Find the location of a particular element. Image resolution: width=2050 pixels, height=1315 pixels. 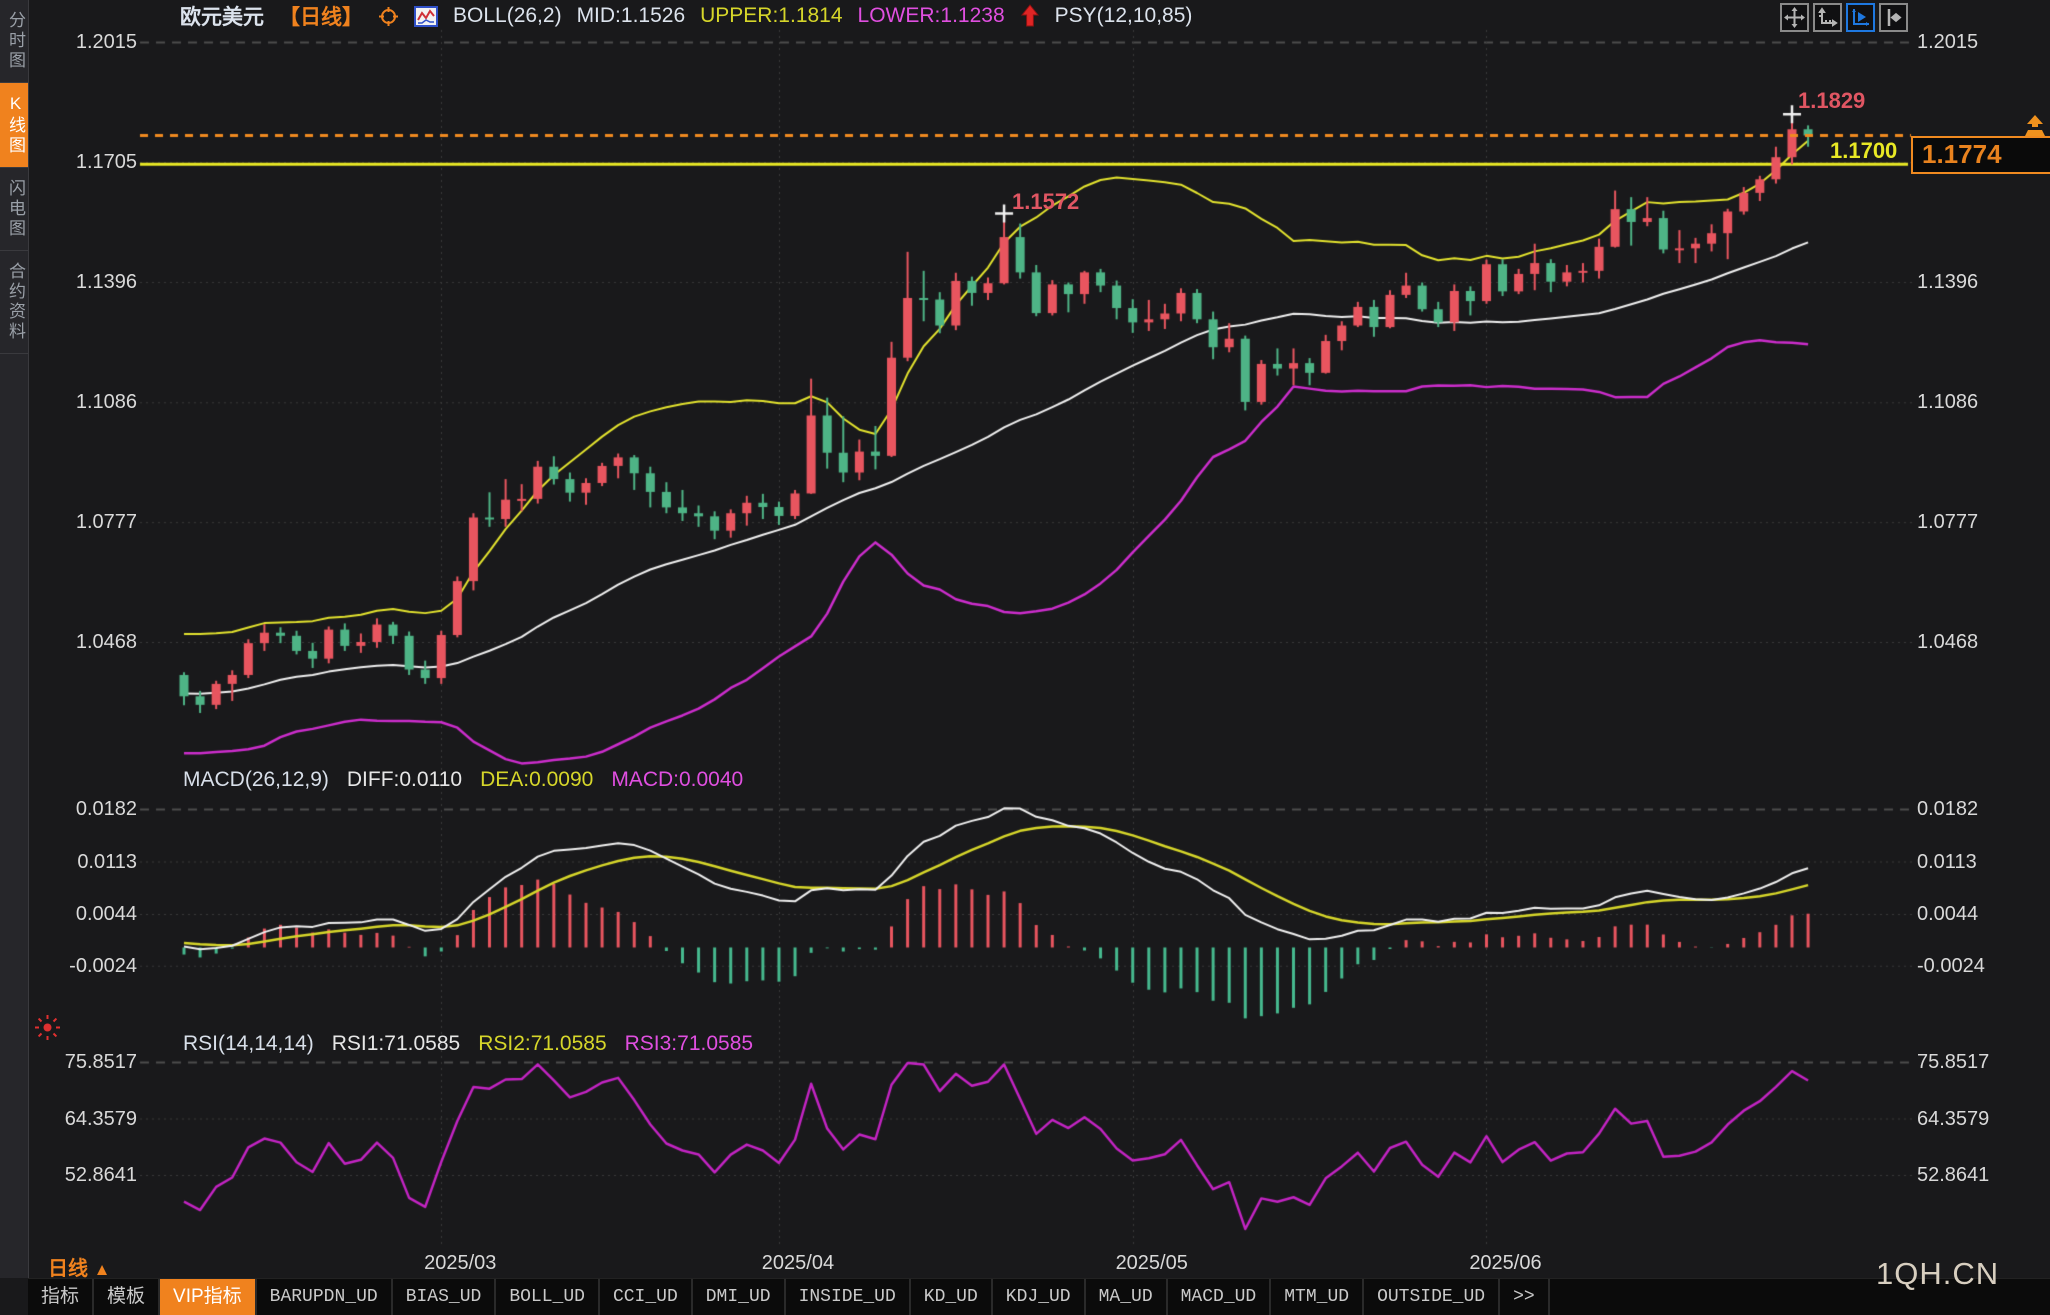

sidebar-tab-3: 合约资料 is located at coordinates (14, 302).